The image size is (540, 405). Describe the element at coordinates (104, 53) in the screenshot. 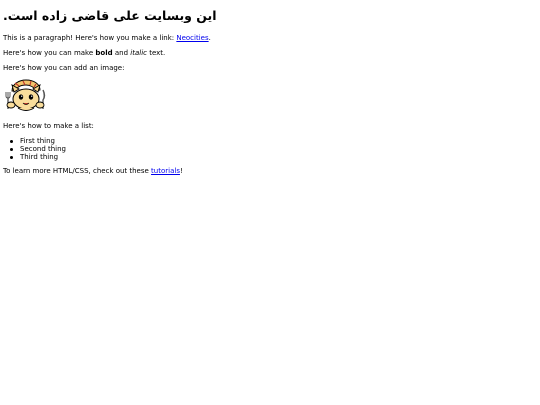

I see `bold-text: bold` at that location.